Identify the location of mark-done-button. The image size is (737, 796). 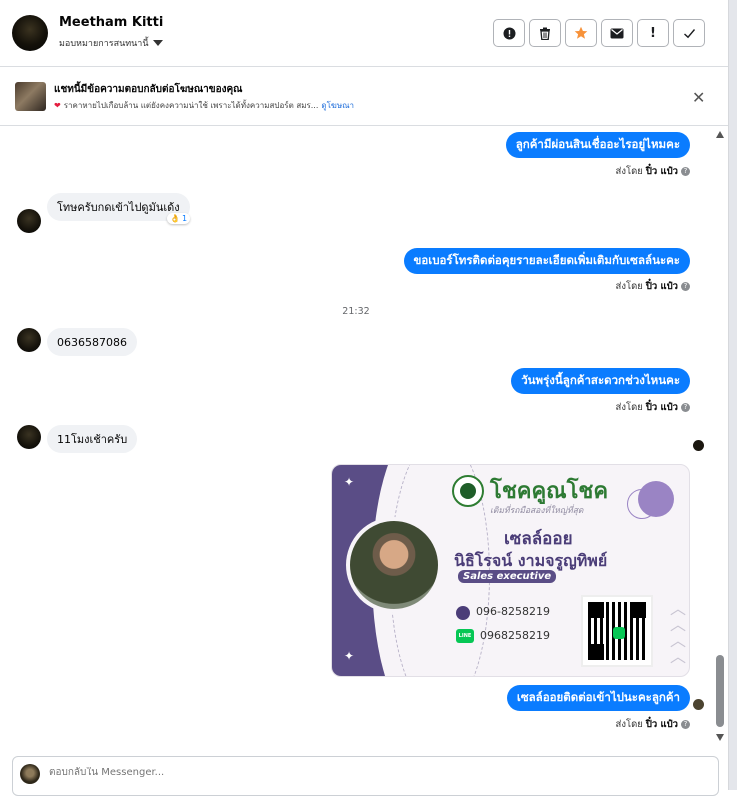
(689, 33).